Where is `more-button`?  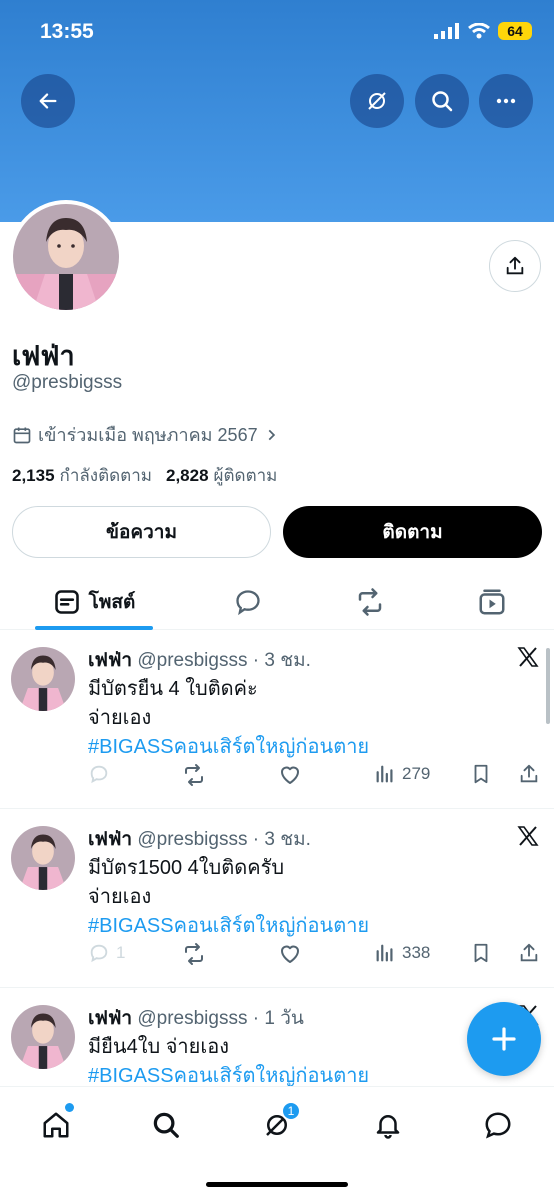 more-button is located at coordinates (506, 101).